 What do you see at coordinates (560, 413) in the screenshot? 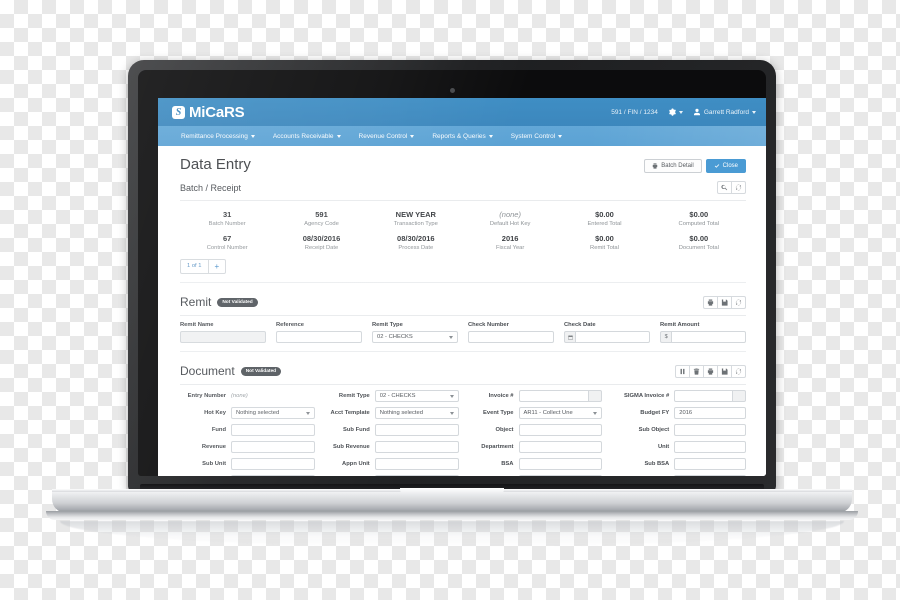
I see `event-type-select: AR11 - Collect Une` at bounding box center [560, 413].